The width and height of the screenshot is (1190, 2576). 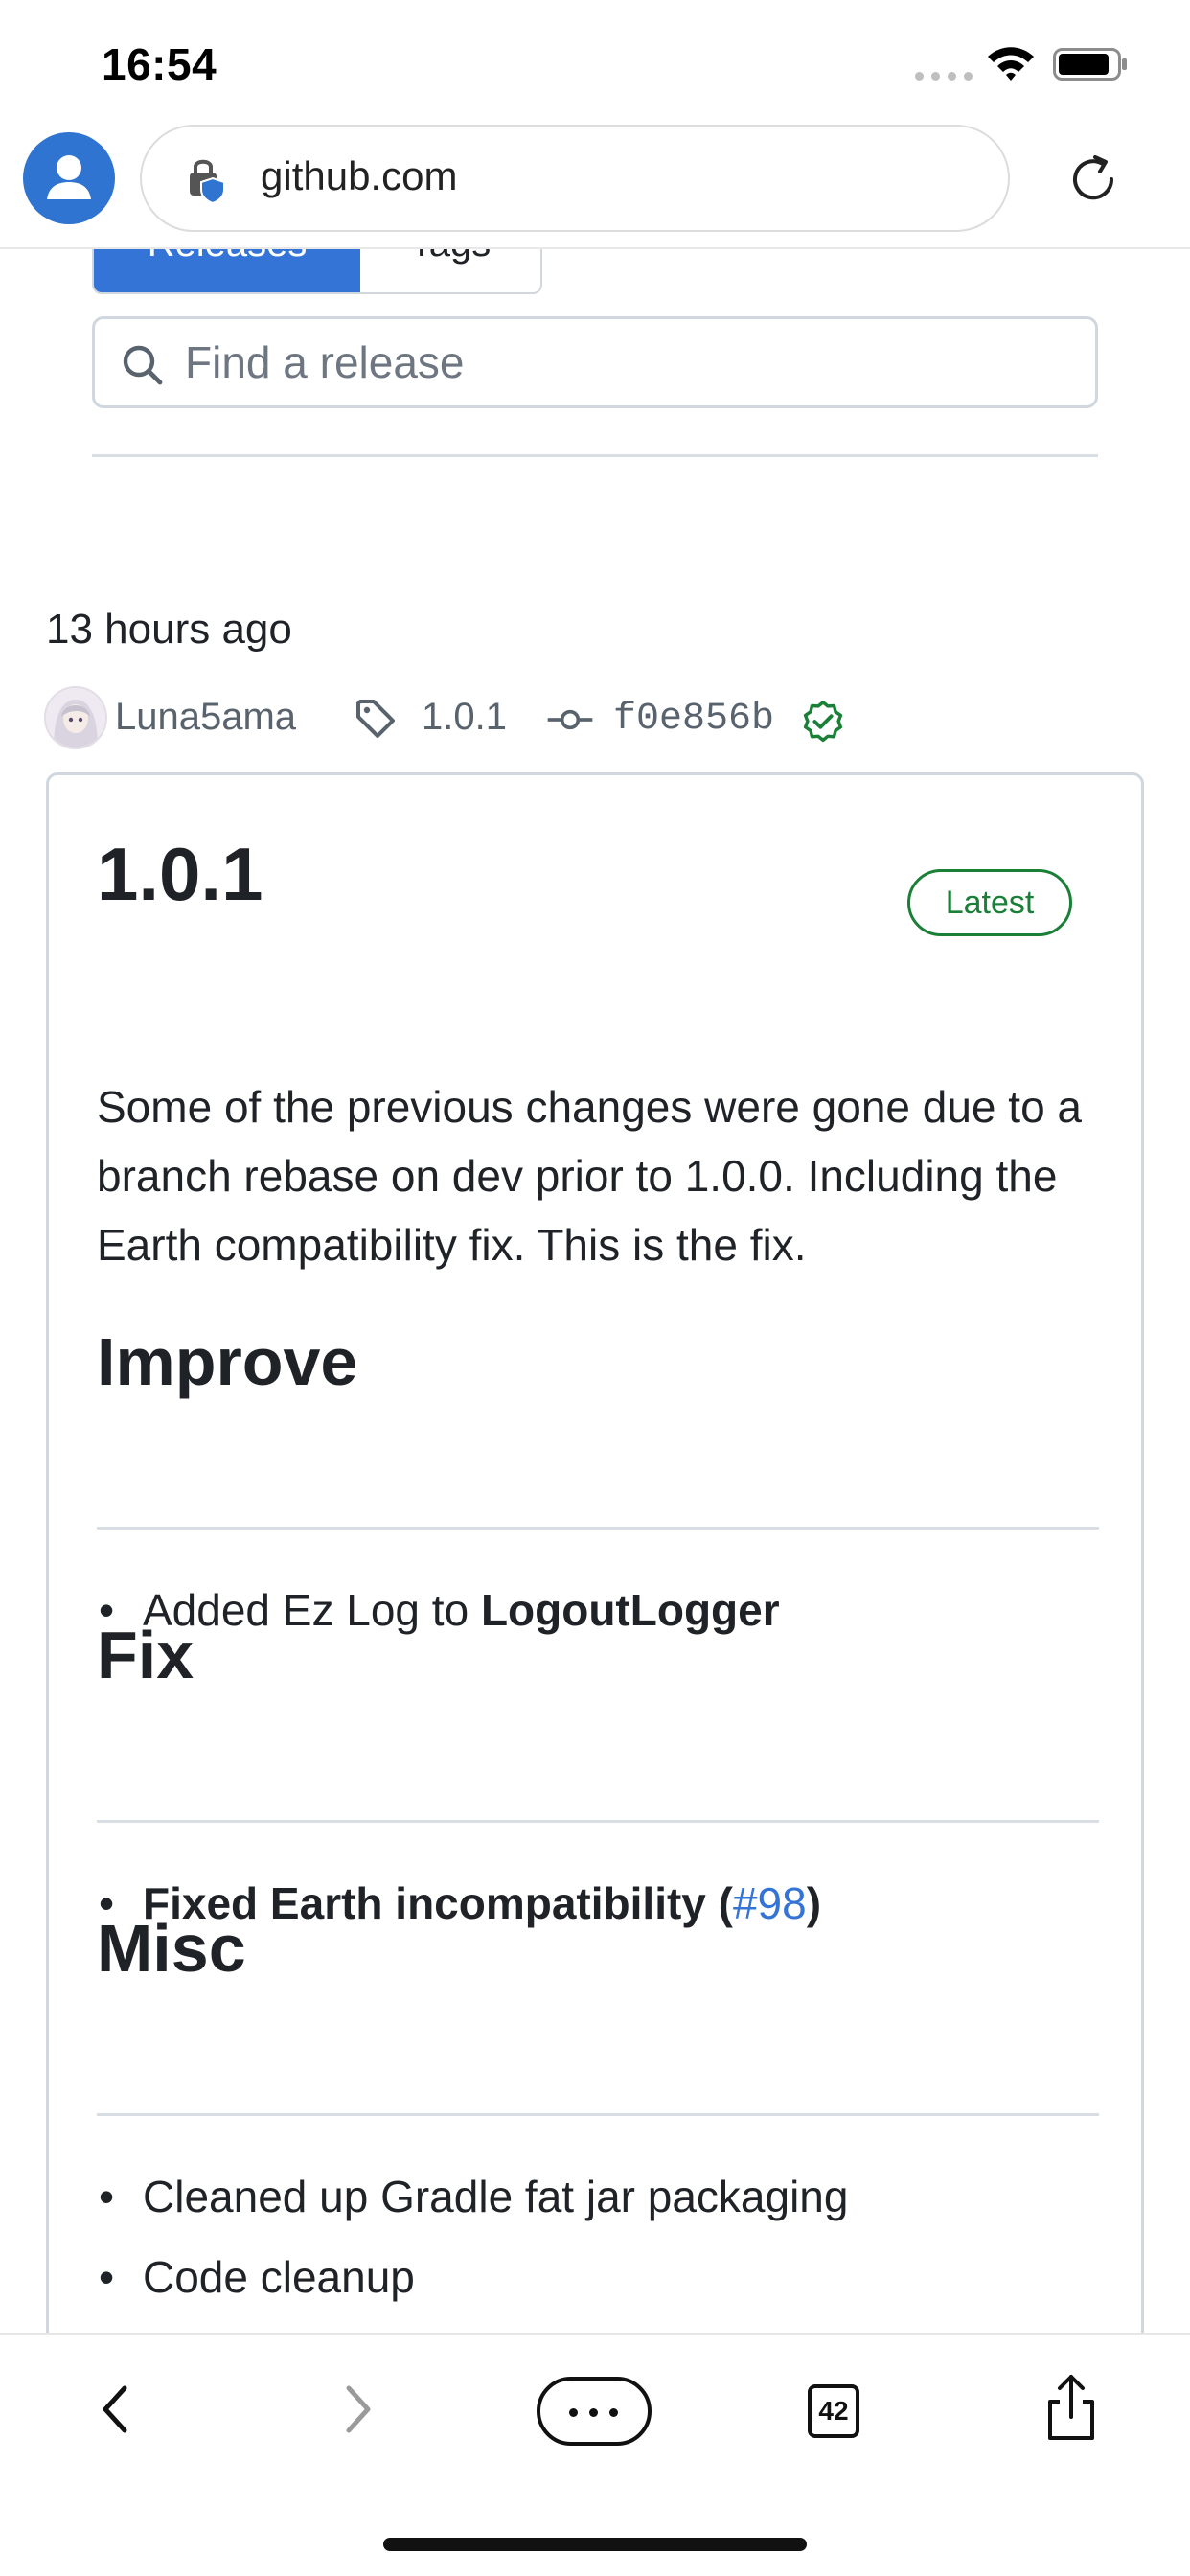 I want to click on cellular-signal-icon, so click(x=944, y=76).